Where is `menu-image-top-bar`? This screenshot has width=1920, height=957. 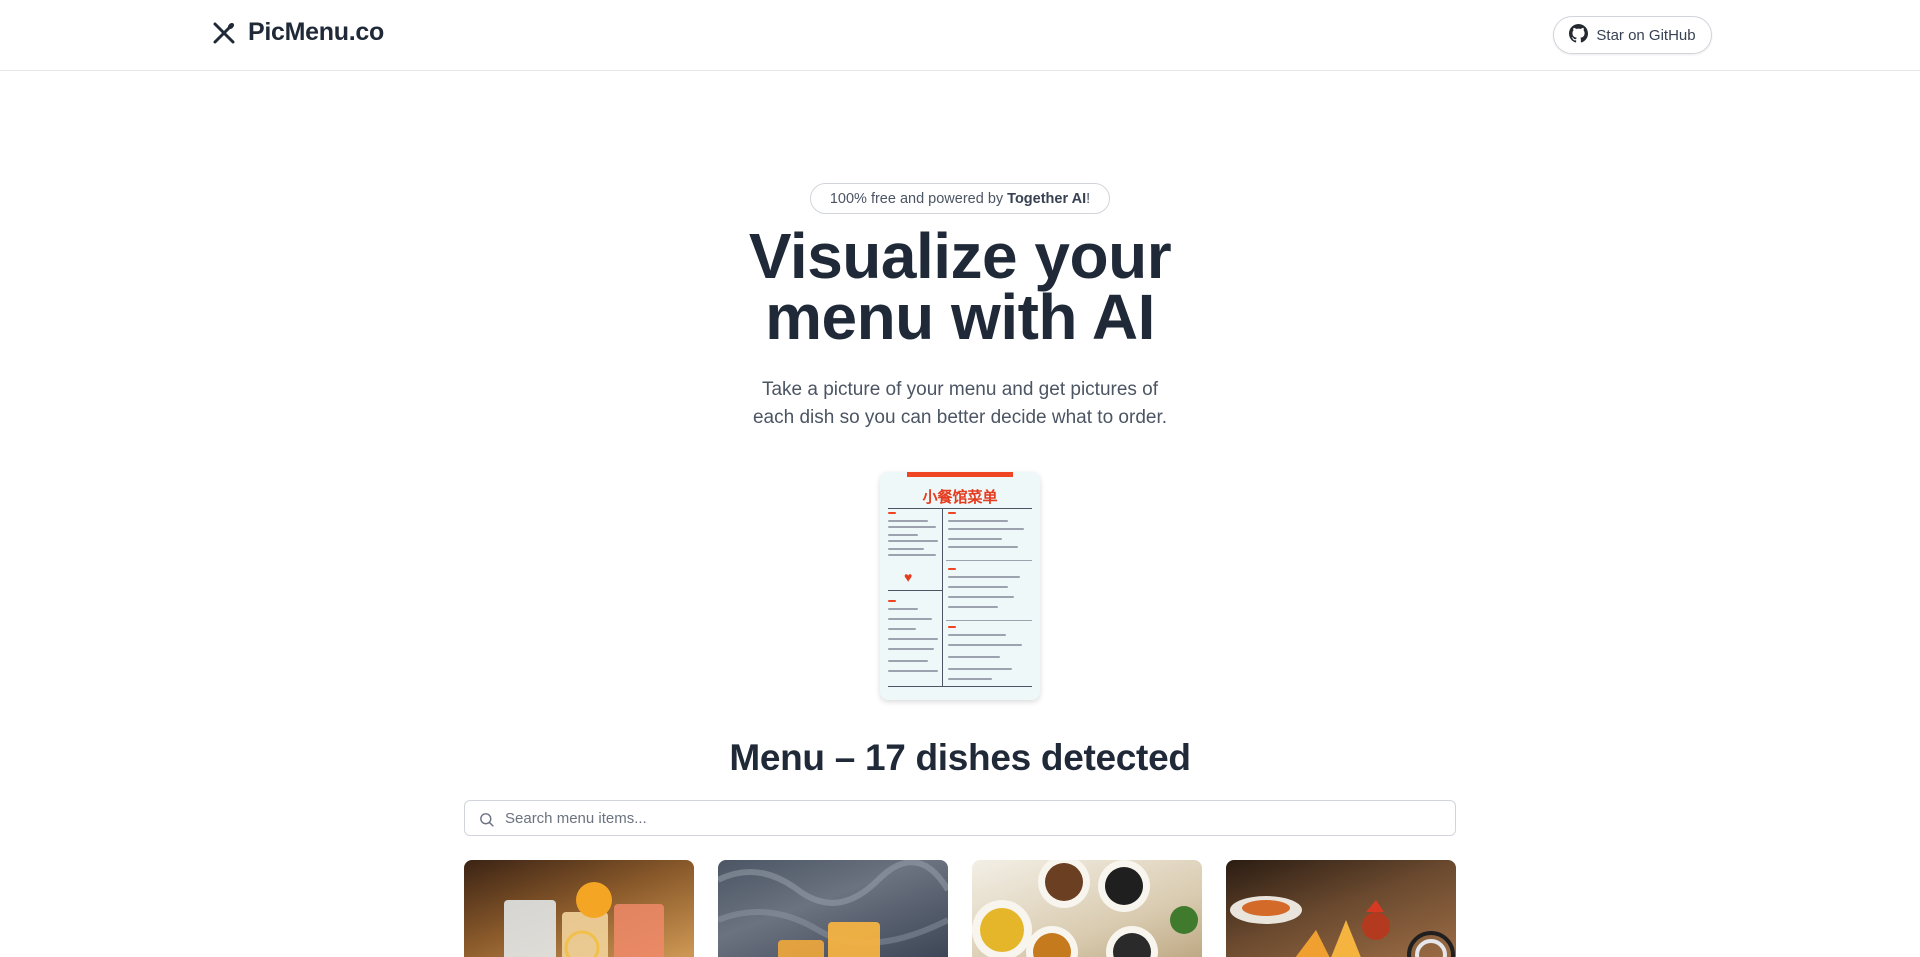
menu-image-top-bar is located at coordinates (960, 474).